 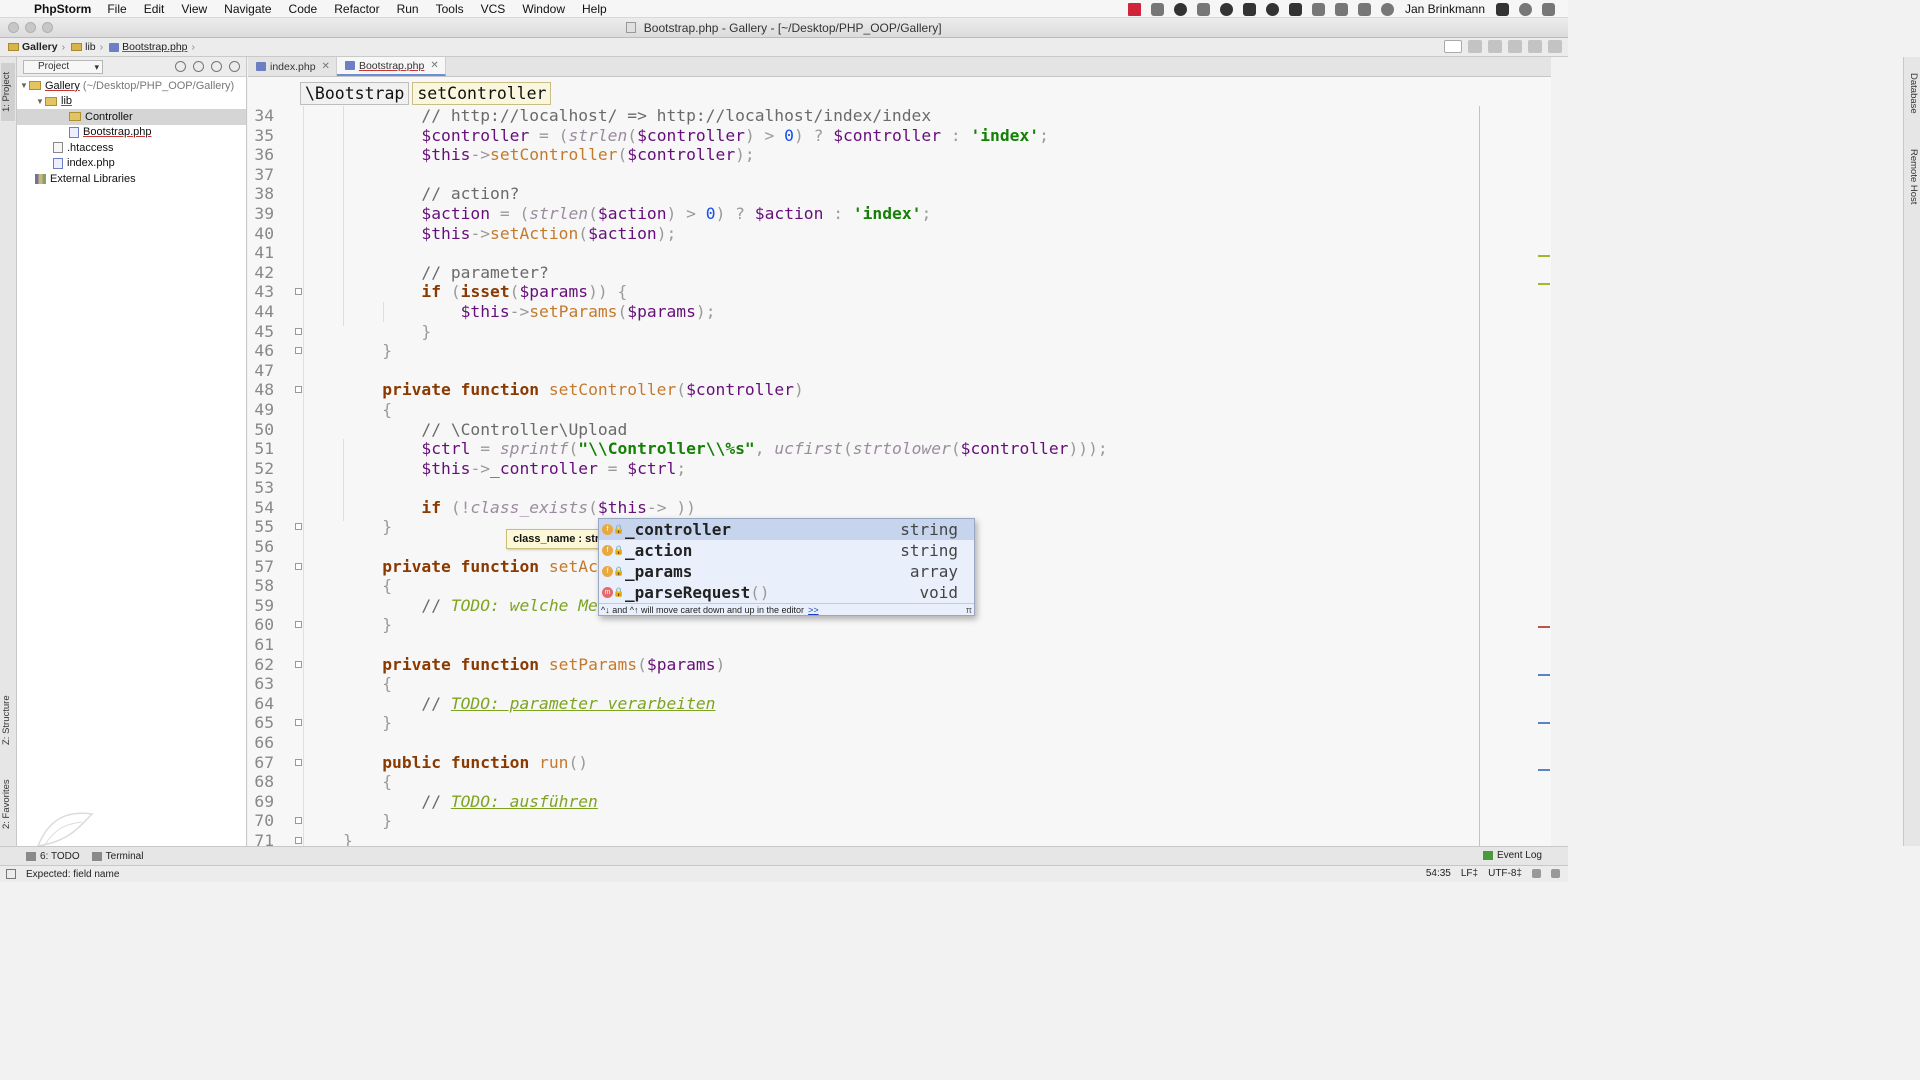 I want to click on code-line: 49 {, so click(x=863, y=410).